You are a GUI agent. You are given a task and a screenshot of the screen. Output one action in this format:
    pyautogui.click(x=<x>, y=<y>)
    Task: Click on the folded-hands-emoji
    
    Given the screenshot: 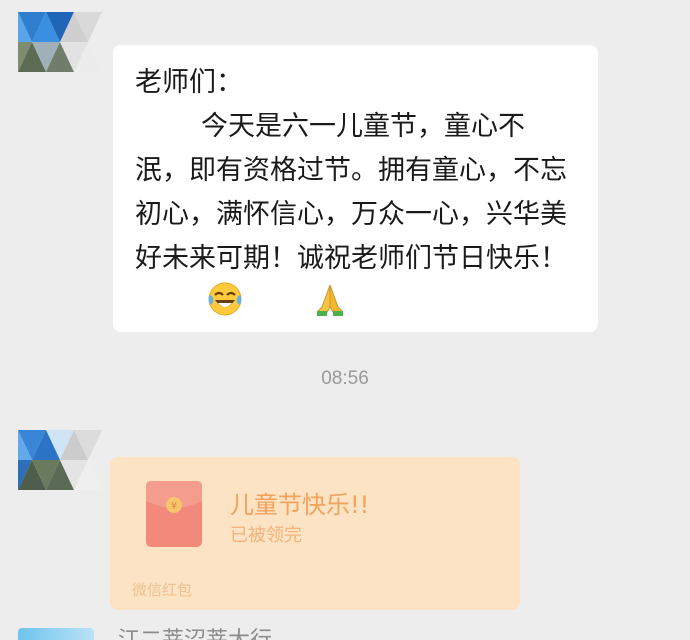 What is the action you would take?
    pyautogui.click(x=297, y=306)
    